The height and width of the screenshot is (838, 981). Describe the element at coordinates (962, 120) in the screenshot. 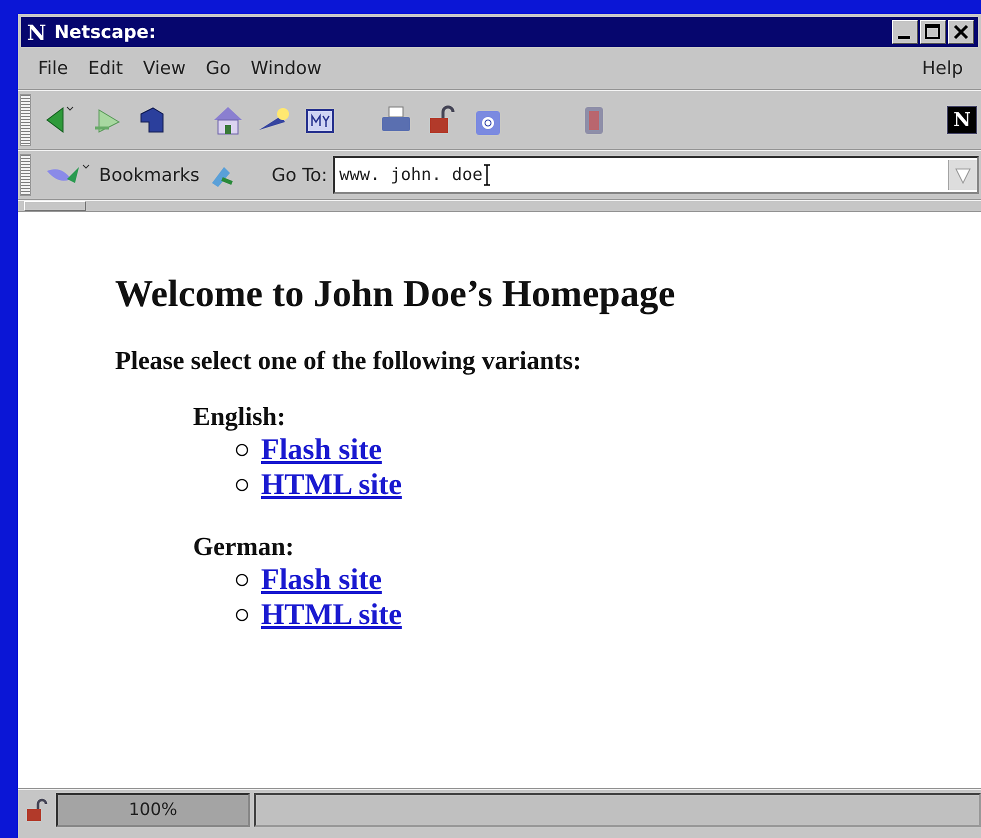

I see `netscape-logo: N` at that location.